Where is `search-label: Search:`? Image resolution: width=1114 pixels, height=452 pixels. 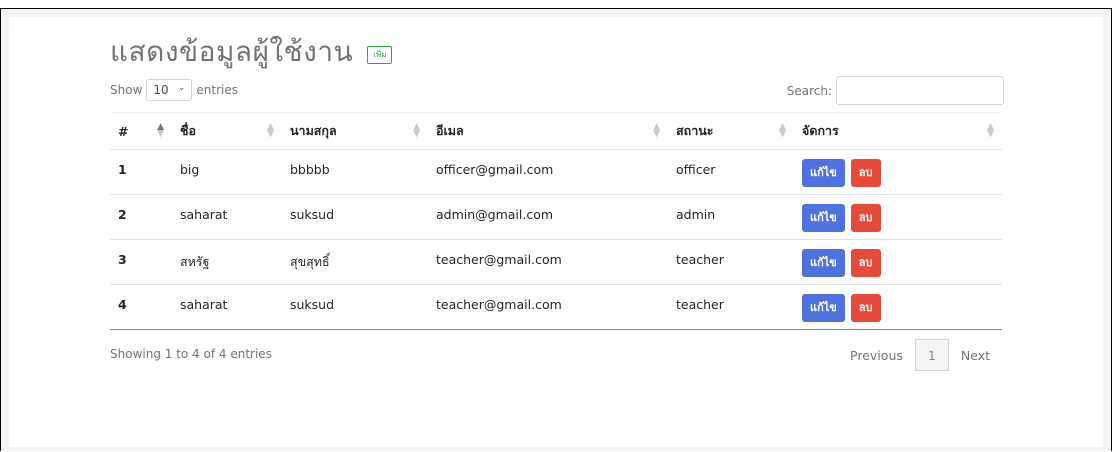 search-label: Search: is located at coordinates (809, 90).